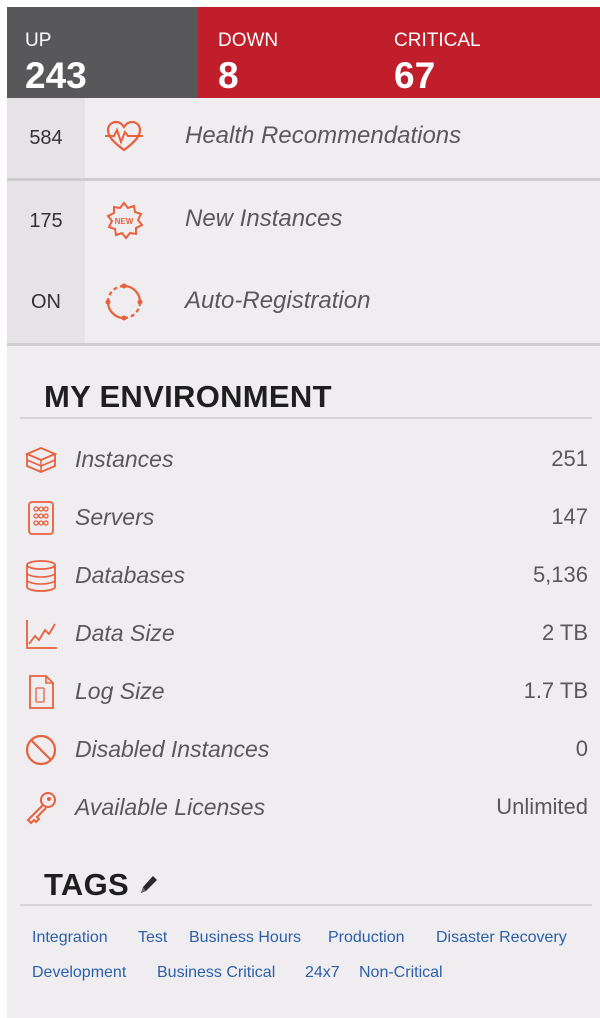 The width and height of the screenshot is (600, 1018). I want to click on log-file-icon, so click(41, 692).